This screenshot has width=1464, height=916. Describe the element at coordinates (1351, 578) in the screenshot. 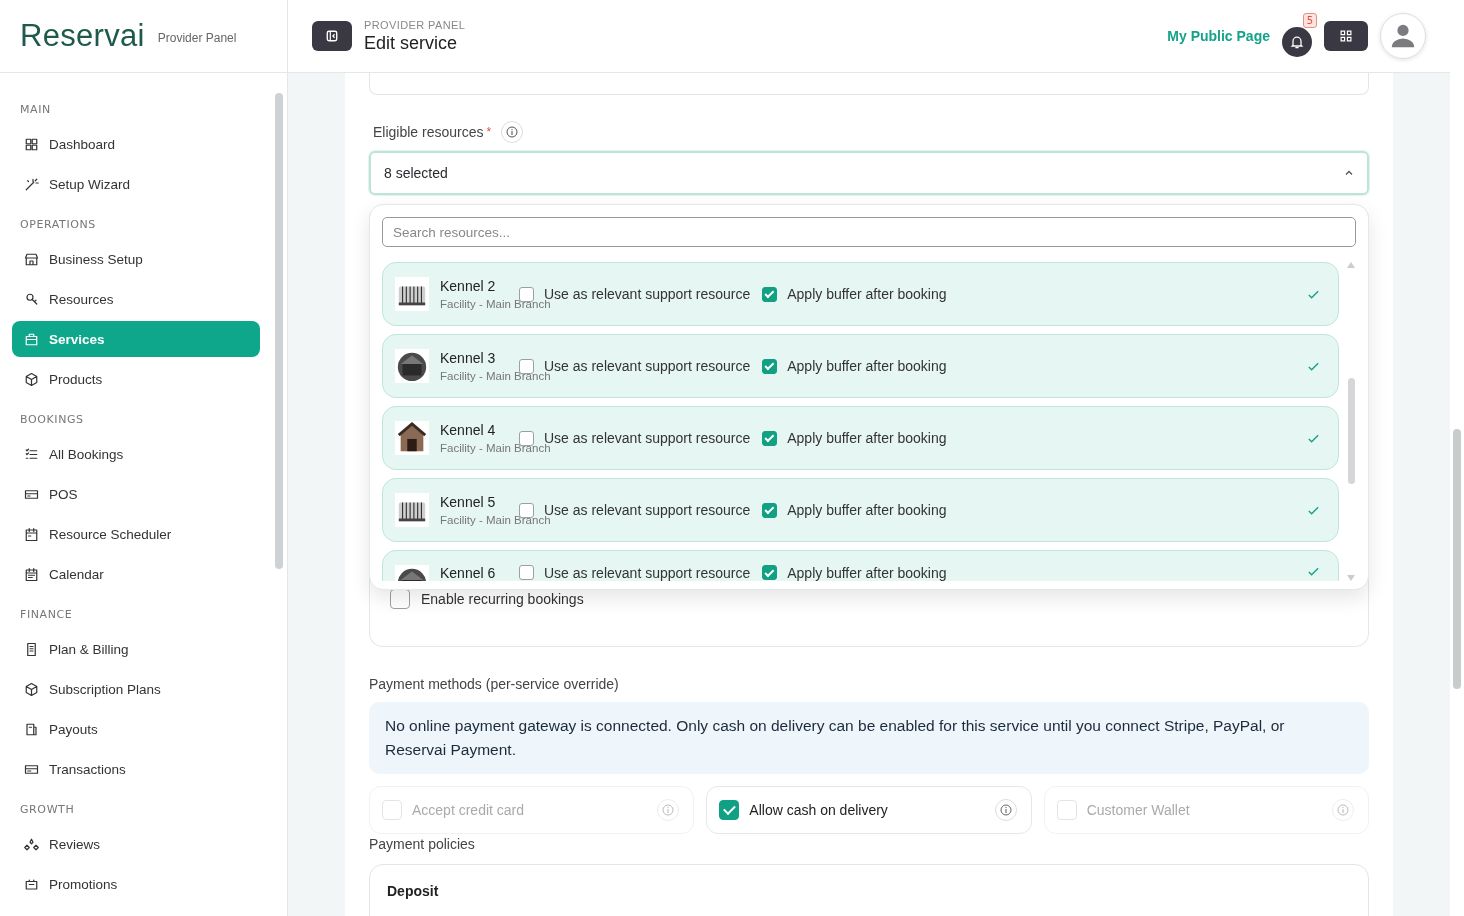

I see `scroll-down-icon` at that location.